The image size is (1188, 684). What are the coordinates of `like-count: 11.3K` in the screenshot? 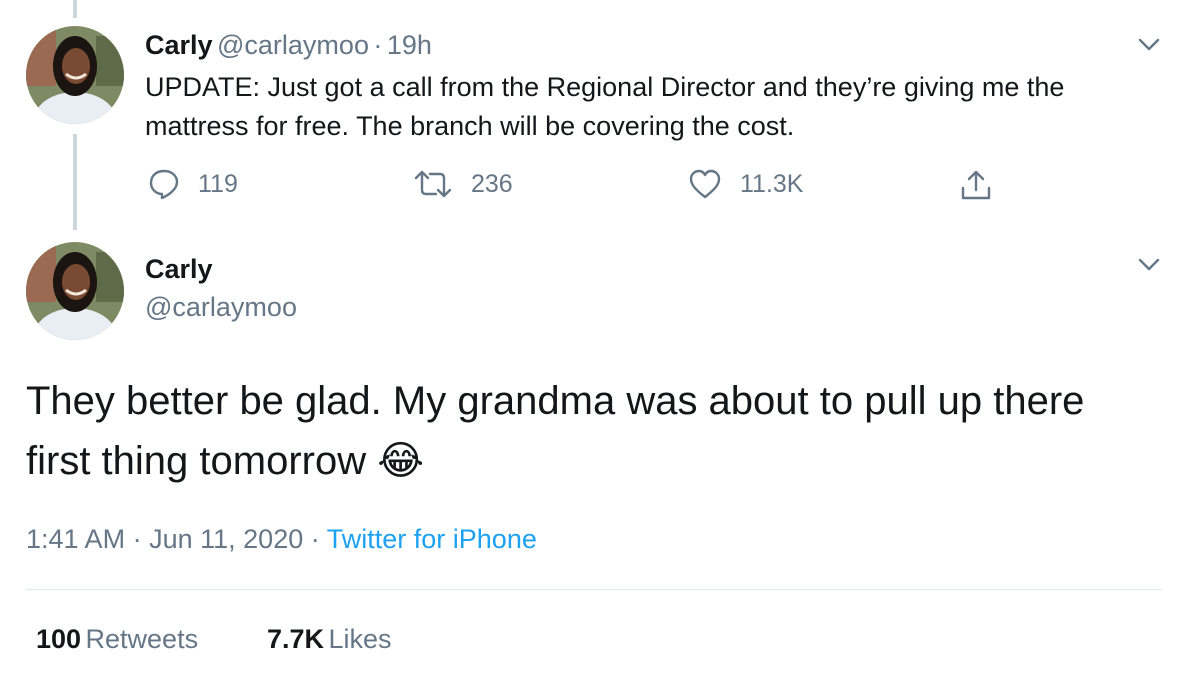 It's located at (772, 183).